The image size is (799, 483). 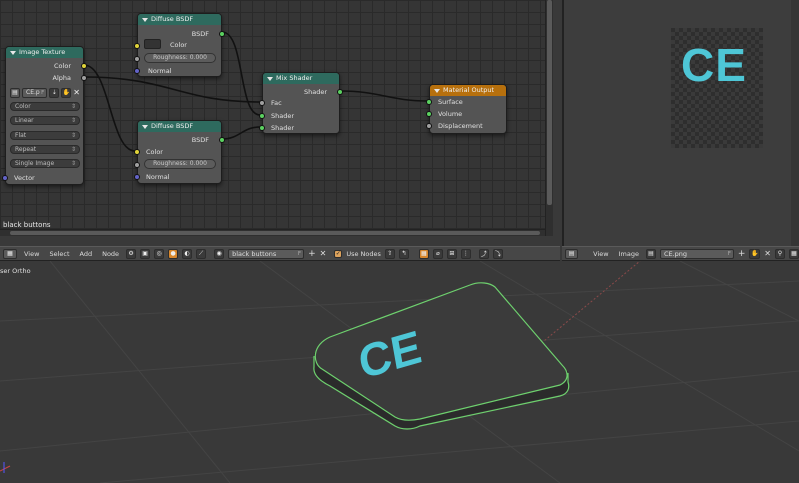 What do you see at coordinates (86, 254) in the screenshot?
I see `menu-add: Add` at bounding box center [86, 254].